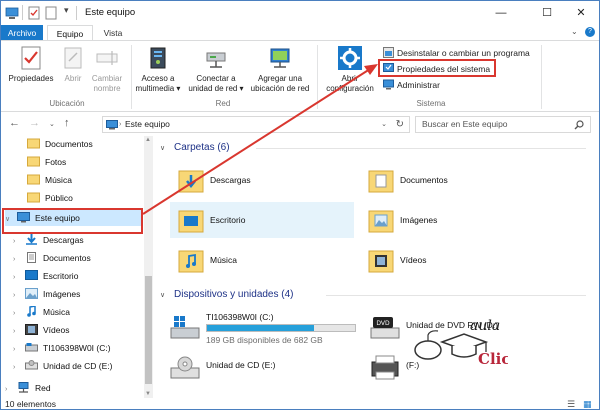 This screenshot has height=410, width=600. Describe the element at coordinates (384, 124) in the screenshot. I see `address-dropdown-icon: ⌄` at that location.